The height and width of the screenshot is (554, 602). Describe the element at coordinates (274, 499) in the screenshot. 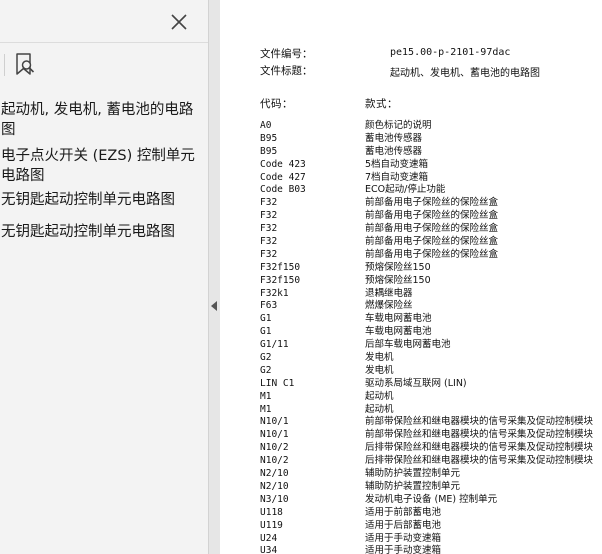

I see `row-code: N3/10` at that location.